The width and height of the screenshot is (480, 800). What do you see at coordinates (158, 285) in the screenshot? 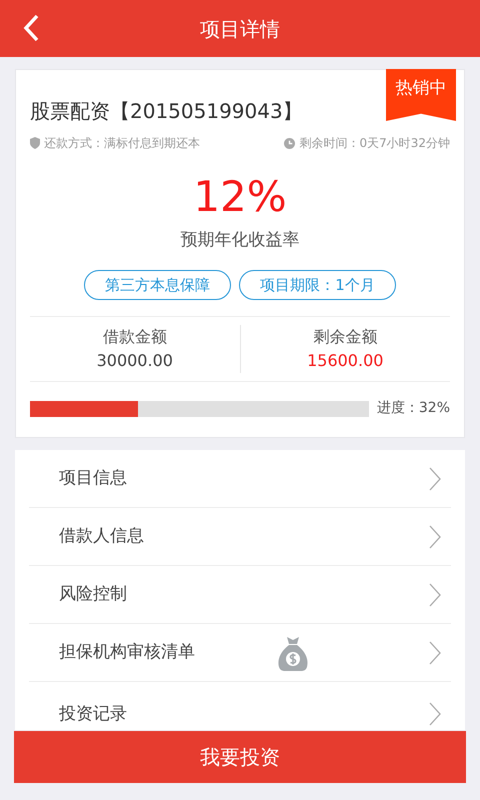
I see `feature-tag: 第三方本息保障` at bounding box center [158, 285].